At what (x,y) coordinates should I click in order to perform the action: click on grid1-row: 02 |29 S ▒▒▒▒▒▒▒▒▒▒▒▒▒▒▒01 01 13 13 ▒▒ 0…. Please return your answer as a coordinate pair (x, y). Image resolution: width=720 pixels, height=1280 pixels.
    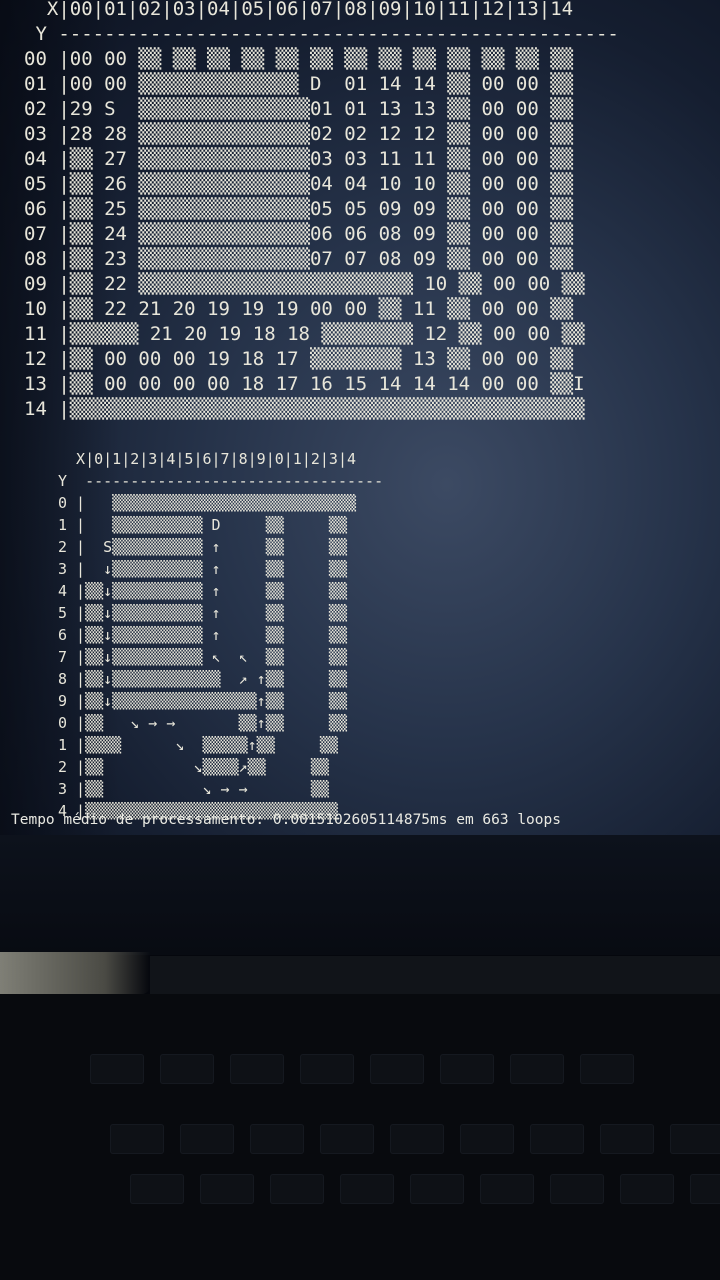
    Looking at the image, I should click on (299, 109).